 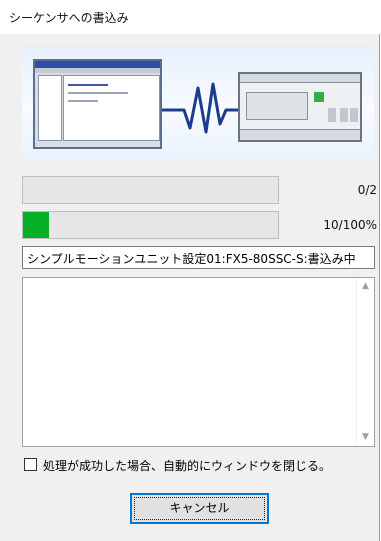 I want to click on log-scrollbar: ▲ ▼, so click(x=365, y=362).